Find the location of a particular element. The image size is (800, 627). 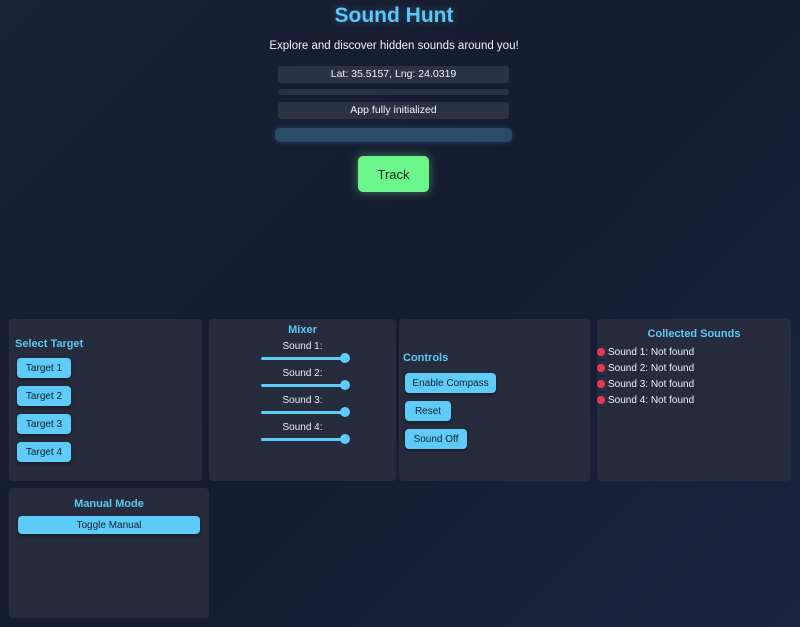

sound-1-label: Sound 1: is located at coordinates (302, 346).